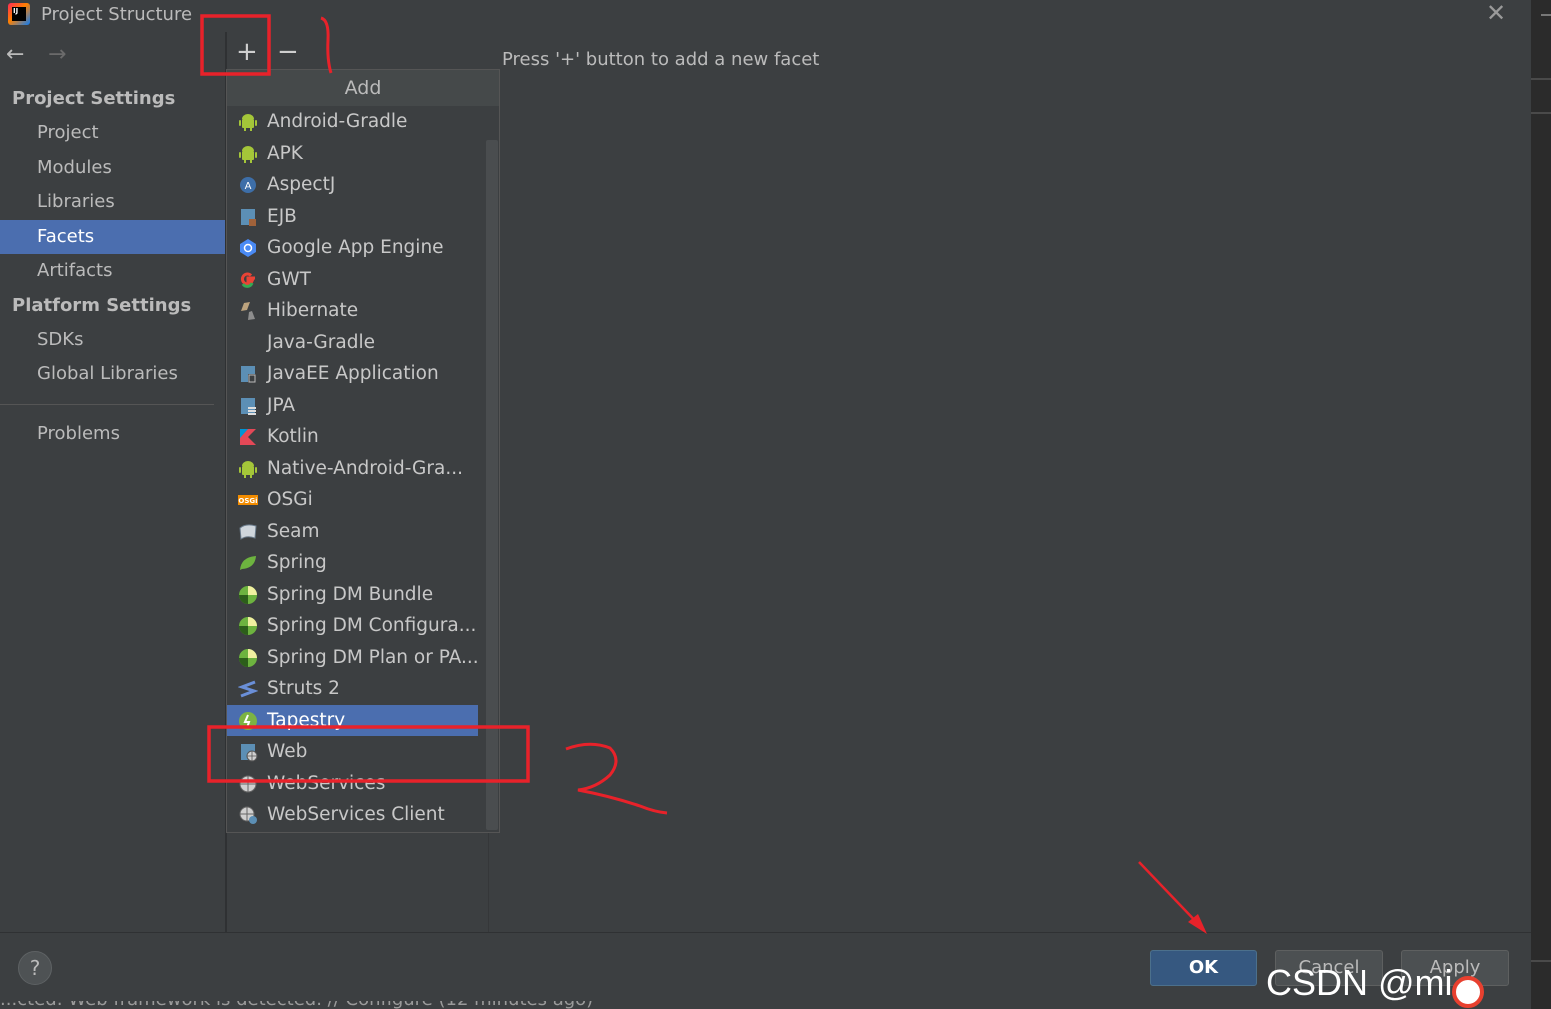 The image size is (1551, 1009). I want to click on struts-icon, so click(248, 689).